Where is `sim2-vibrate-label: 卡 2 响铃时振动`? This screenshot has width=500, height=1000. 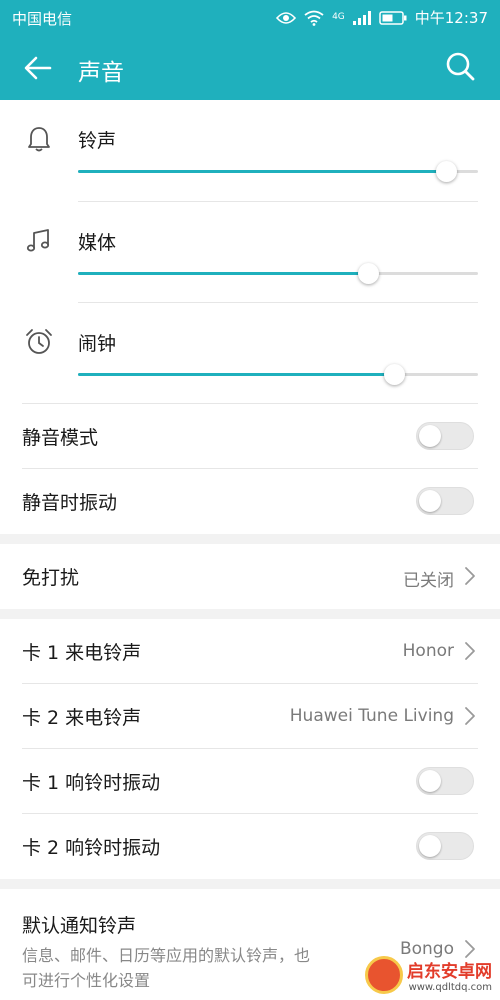 sim2-vibrate-label: 卡 2 响铃时振动 is located at coordinates (91, 848).